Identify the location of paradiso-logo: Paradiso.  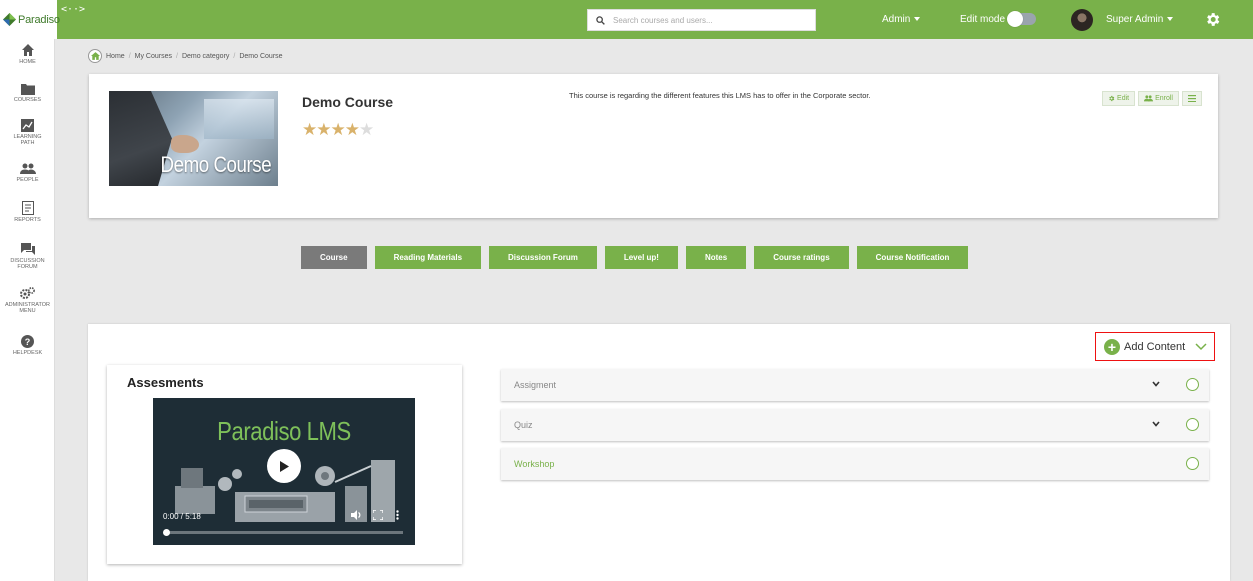
(30, 19).